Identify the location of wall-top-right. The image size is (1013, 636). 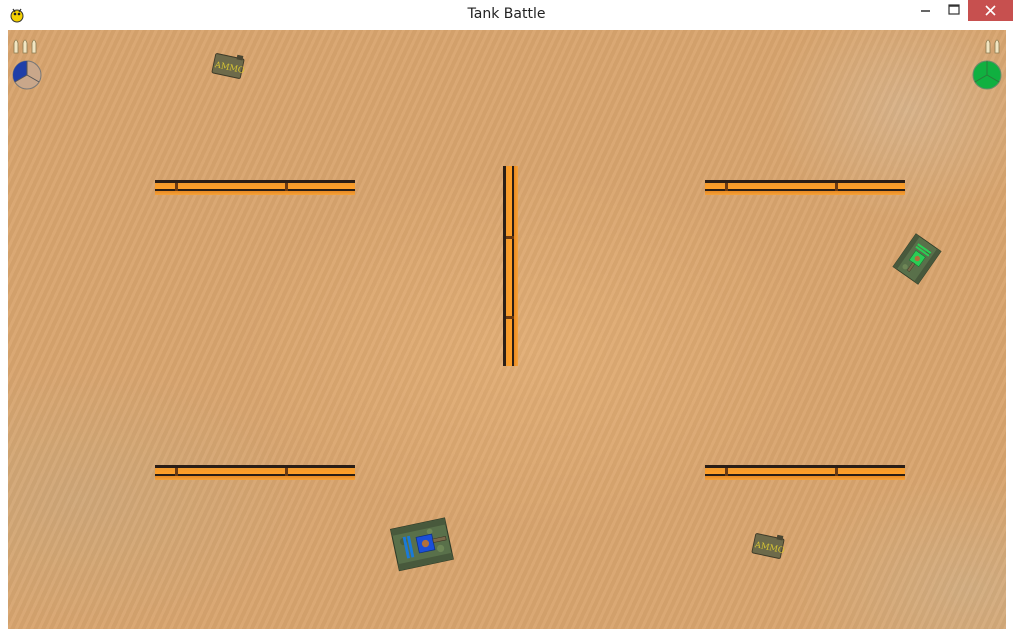
(805, 187).